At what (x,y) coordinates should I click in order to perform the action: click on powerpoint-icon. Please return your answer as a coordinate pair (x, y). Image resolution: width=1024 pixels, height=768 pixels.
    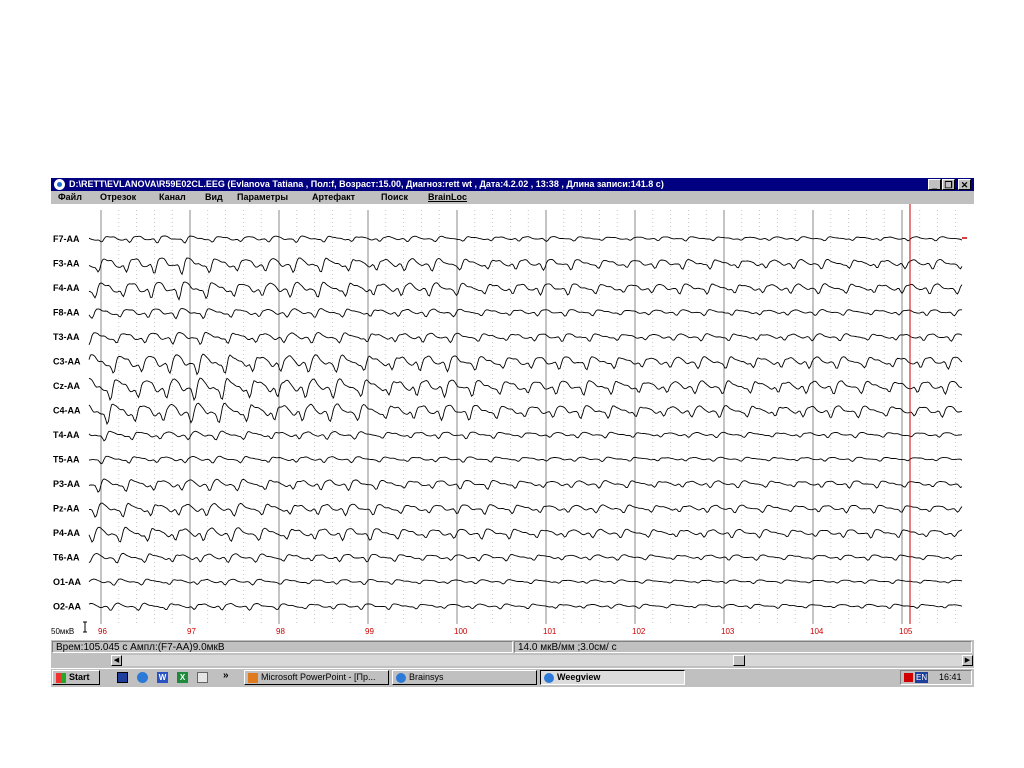
    Looking at the image, I should click on (253, 677).